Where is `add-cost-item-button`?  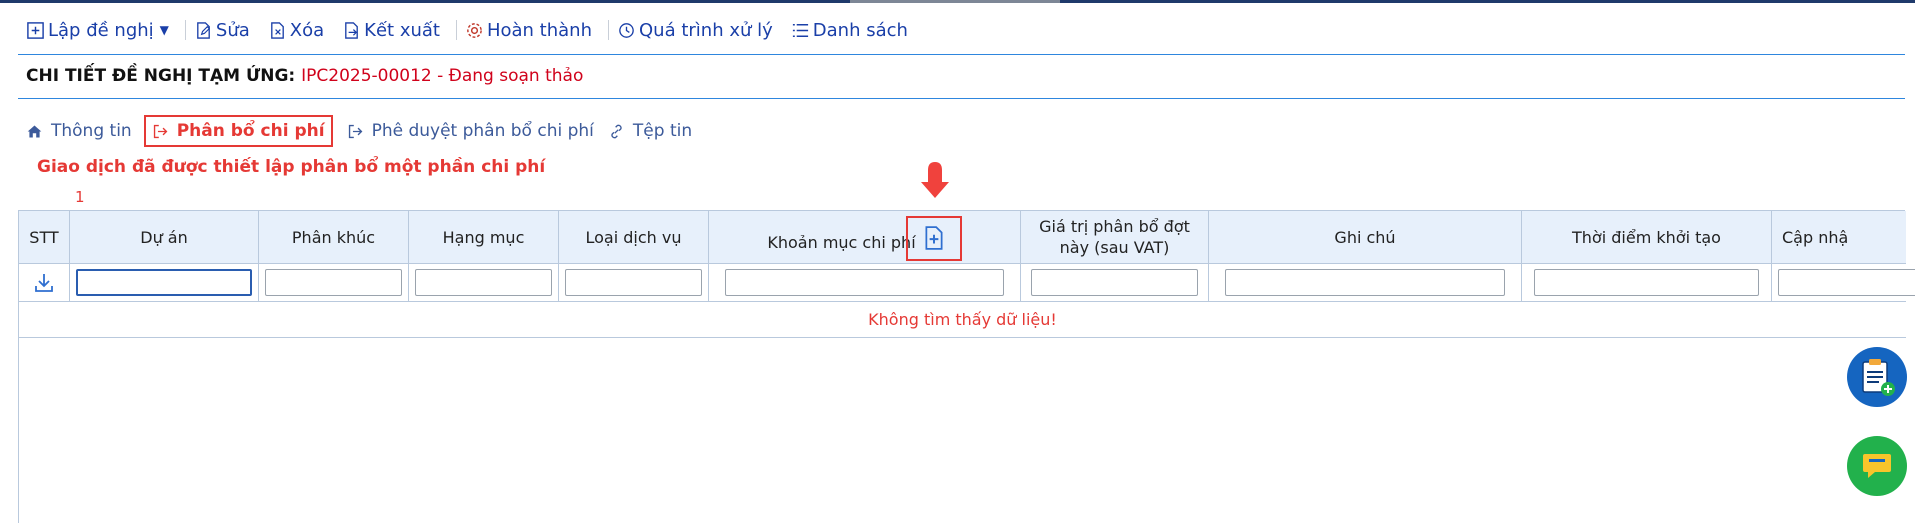 add-cost-item-button is located at coordinates (933, 238).